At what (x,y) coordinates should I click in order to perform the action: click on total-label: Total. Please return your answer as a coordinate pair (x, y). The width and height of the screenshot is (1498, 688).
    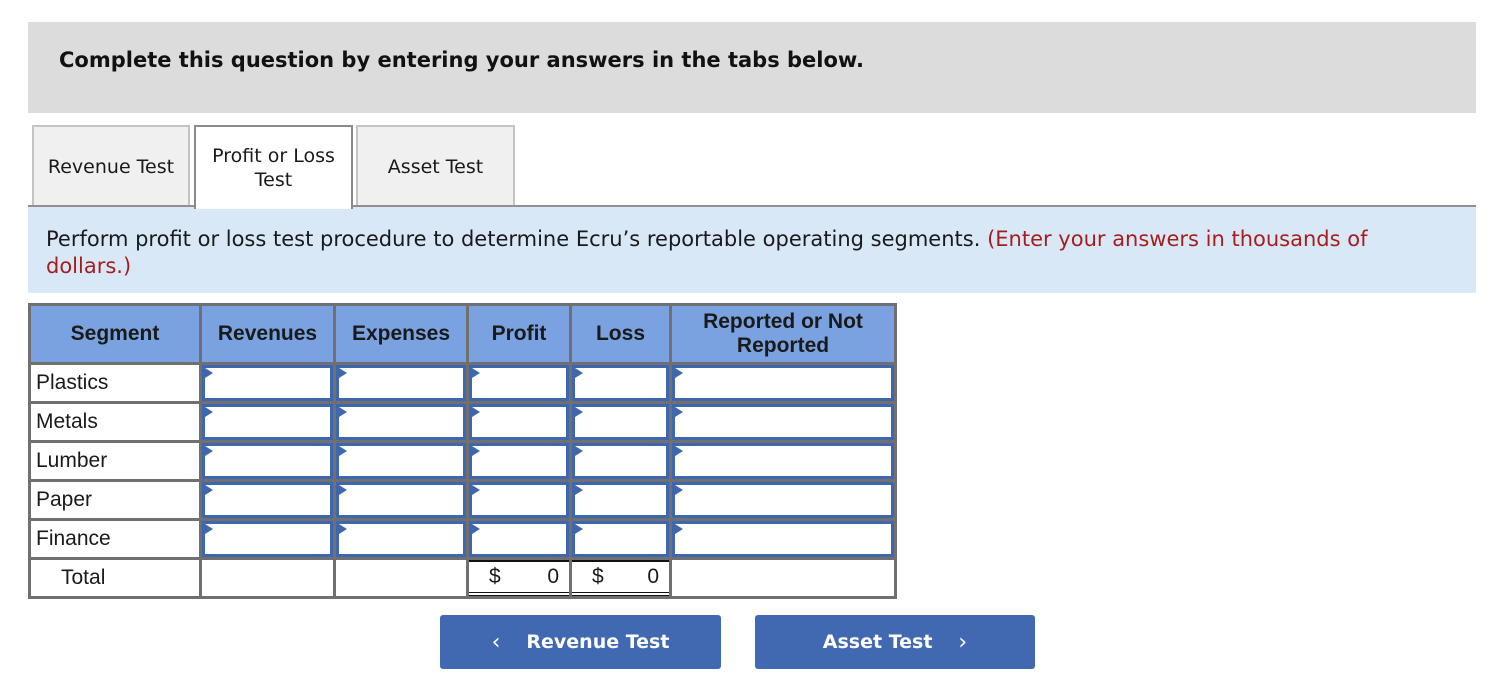
    Looking at the image, I should click on (115, 578).